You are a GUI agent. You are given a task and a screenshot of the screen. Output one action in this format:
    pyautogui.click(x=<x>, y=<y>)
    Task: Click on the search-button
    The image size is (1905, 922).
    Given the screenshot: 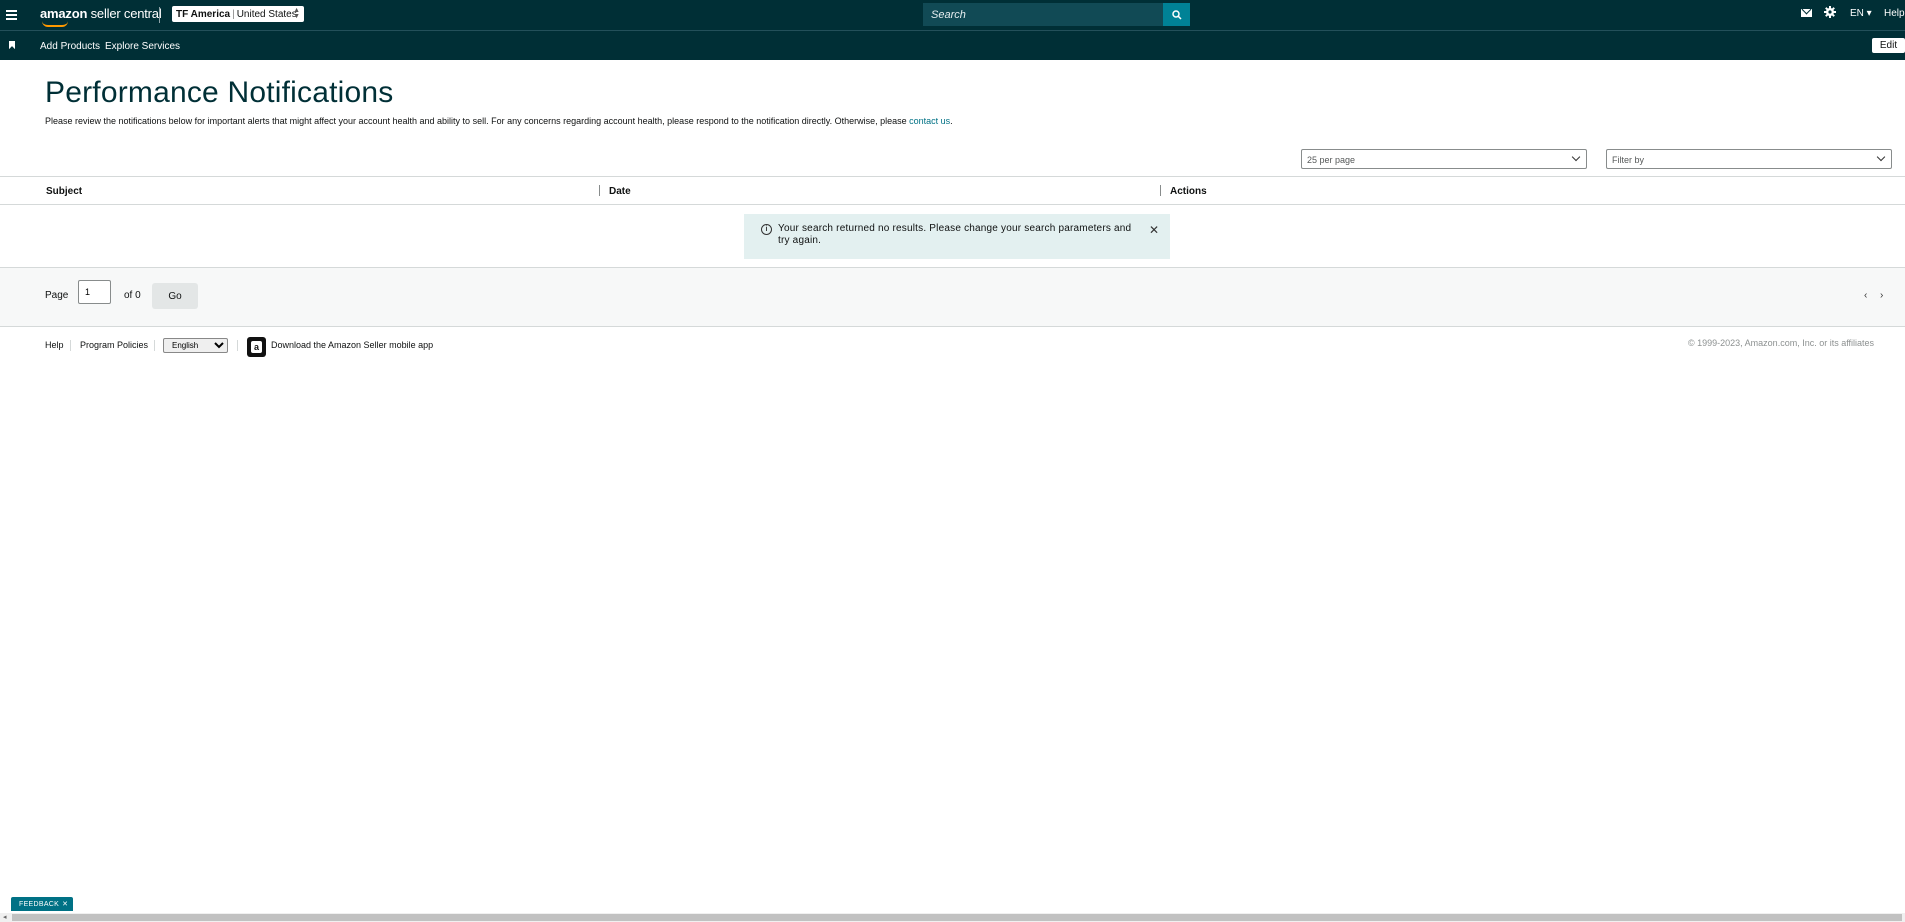 What is the action you would take?
    pyautogui.click(x=1176, y=14)
    